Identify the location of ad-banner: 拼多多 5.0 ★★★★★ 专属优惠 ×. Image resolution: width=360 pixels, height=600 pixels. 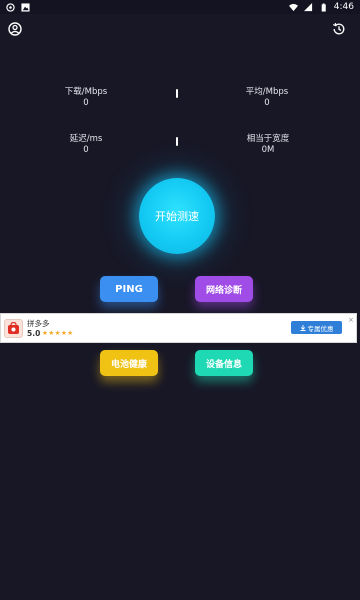
(178, 328).